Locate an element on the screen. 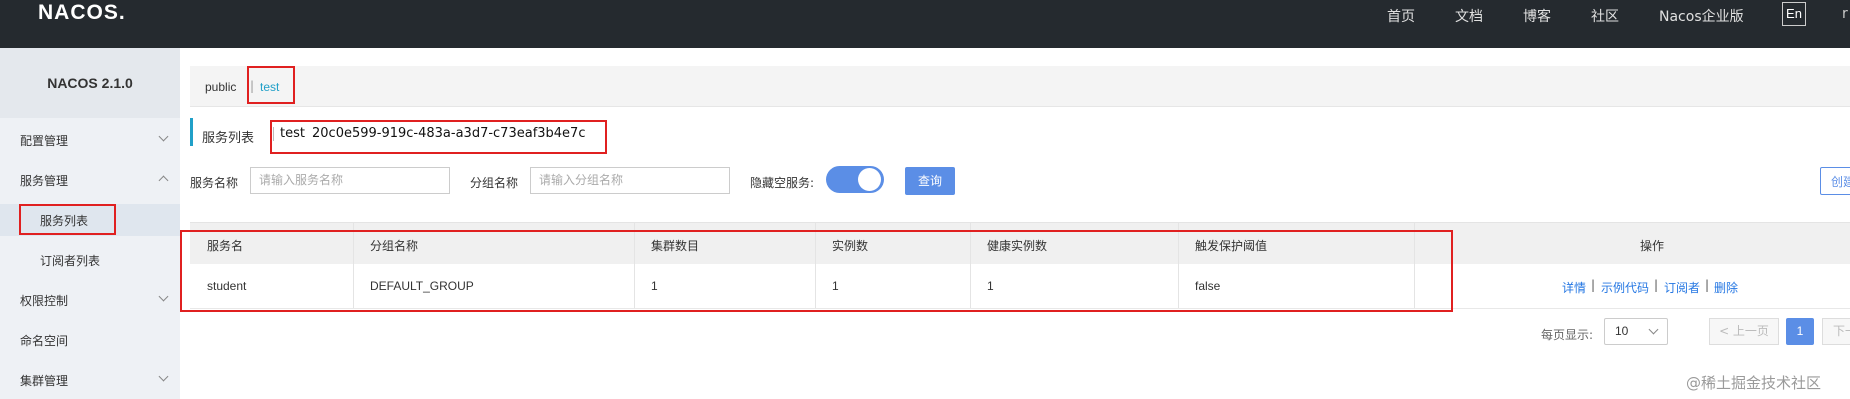 The image size is (1850, 399). hide-empty-label: 隐藏空服务: is located at coordinates (782, 183).